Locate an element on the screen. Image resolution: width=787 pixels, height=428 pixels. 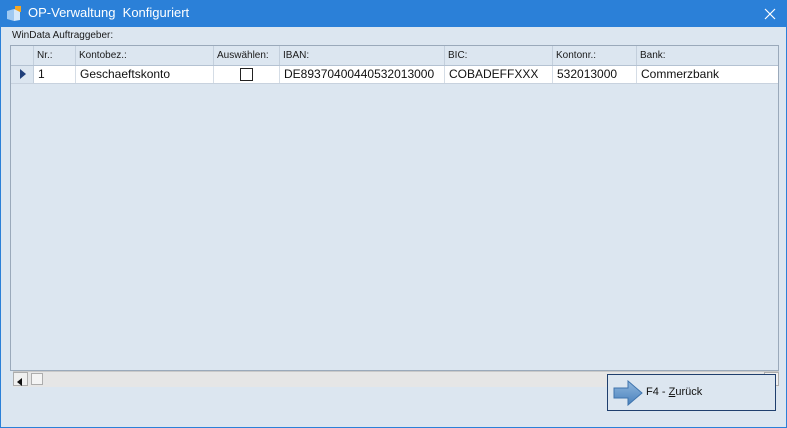
cell-bank: Commerzbank is located at coordinates (707, 74).